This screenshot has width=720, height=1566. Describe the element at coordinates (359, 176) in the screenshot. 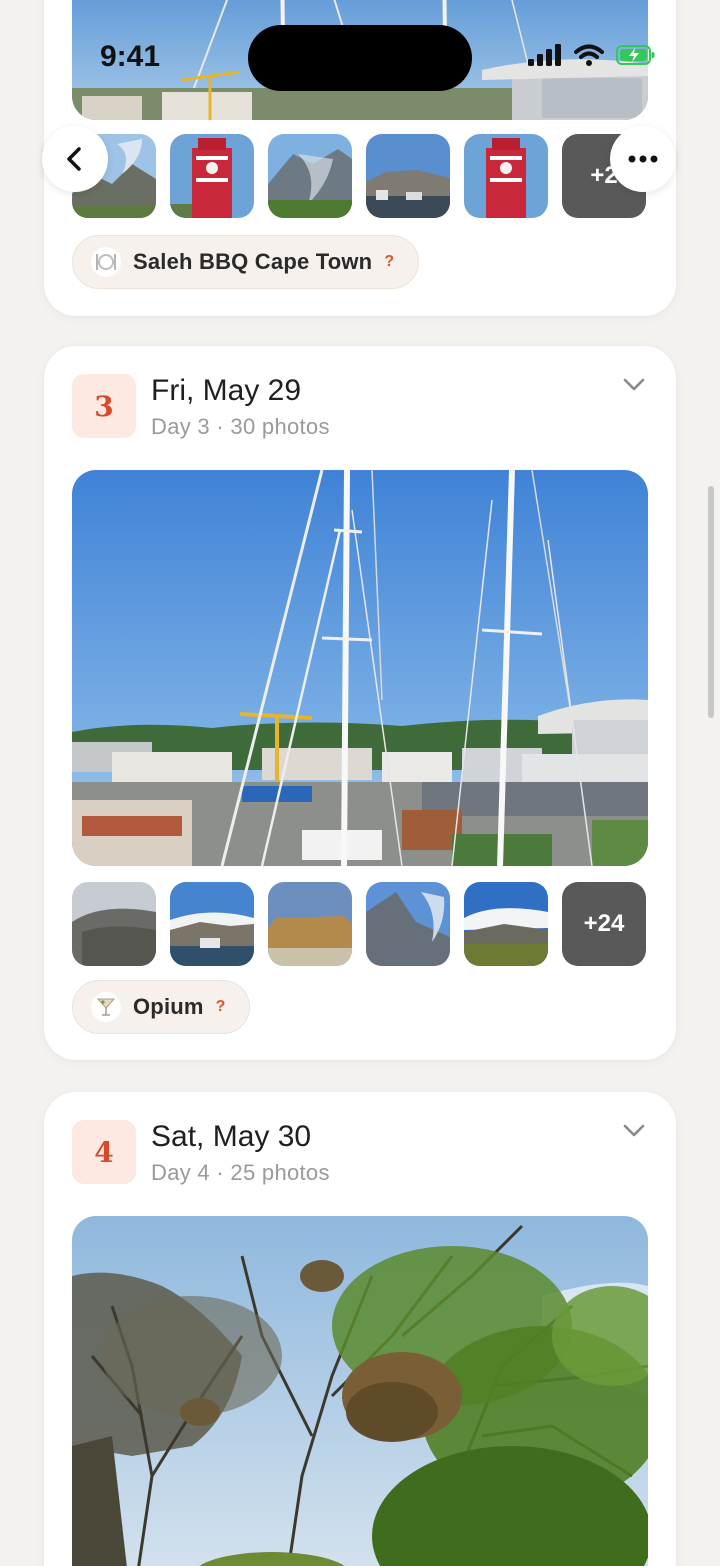

I see `photo-thumbnail-strip: +2` at that location.